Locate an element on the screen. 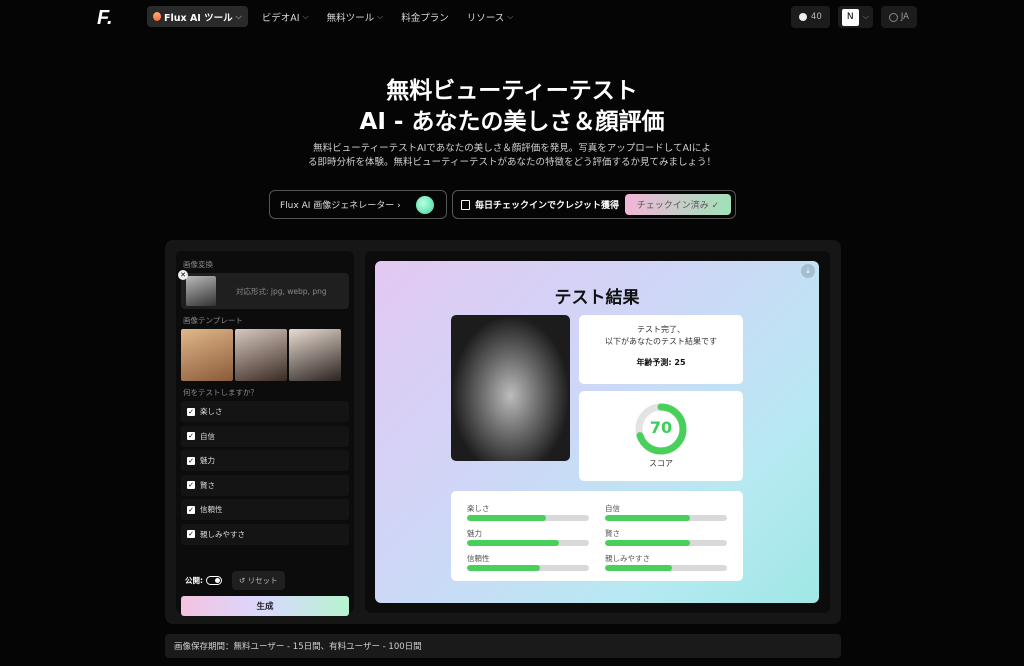 This screenshot has height=666, width=1024. trait-bars-card: 楽しさ 自信 魅力 賢さ 信頼性 親しみやすさ is located at coordinates (597, 536).